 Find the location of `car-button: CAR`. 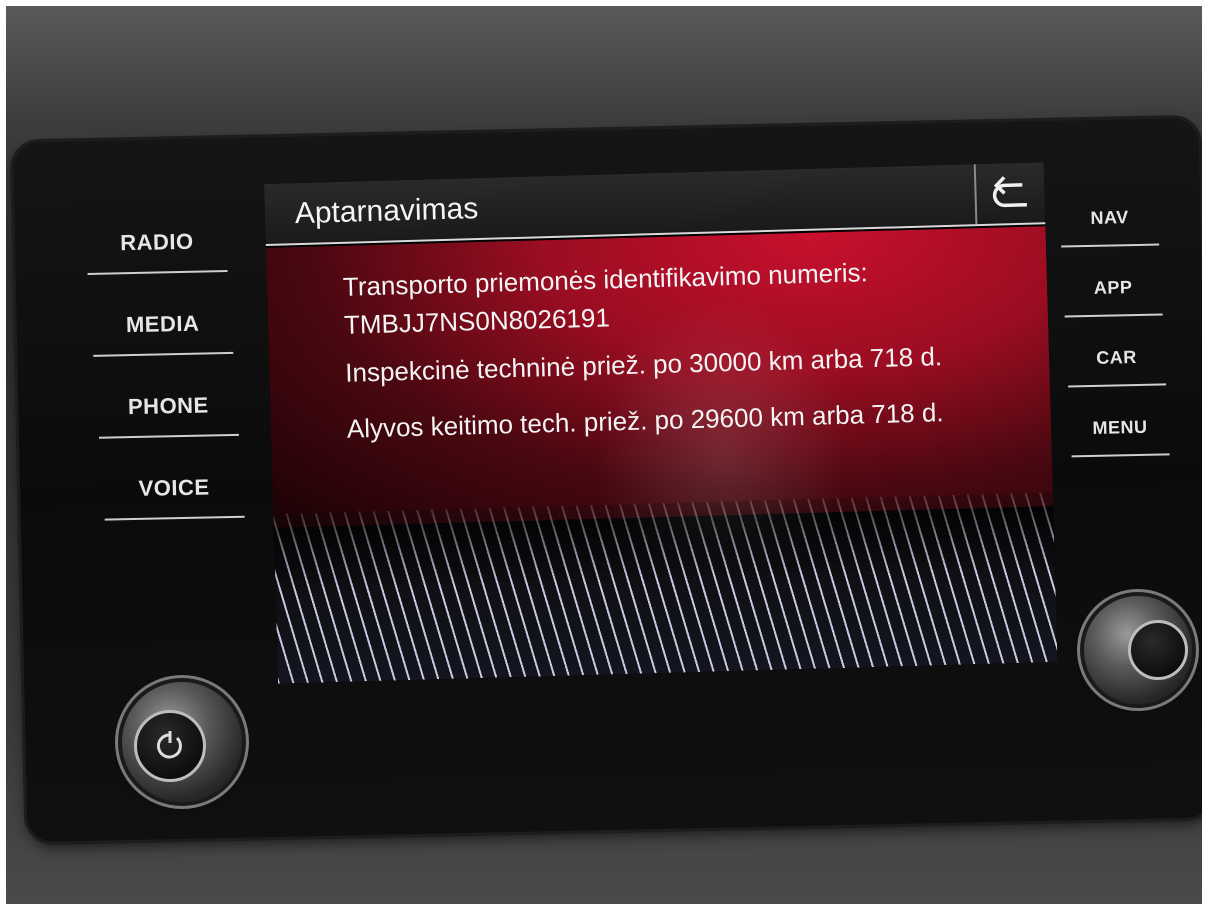

car-button: CAR is located at coordinates (1117, 367).